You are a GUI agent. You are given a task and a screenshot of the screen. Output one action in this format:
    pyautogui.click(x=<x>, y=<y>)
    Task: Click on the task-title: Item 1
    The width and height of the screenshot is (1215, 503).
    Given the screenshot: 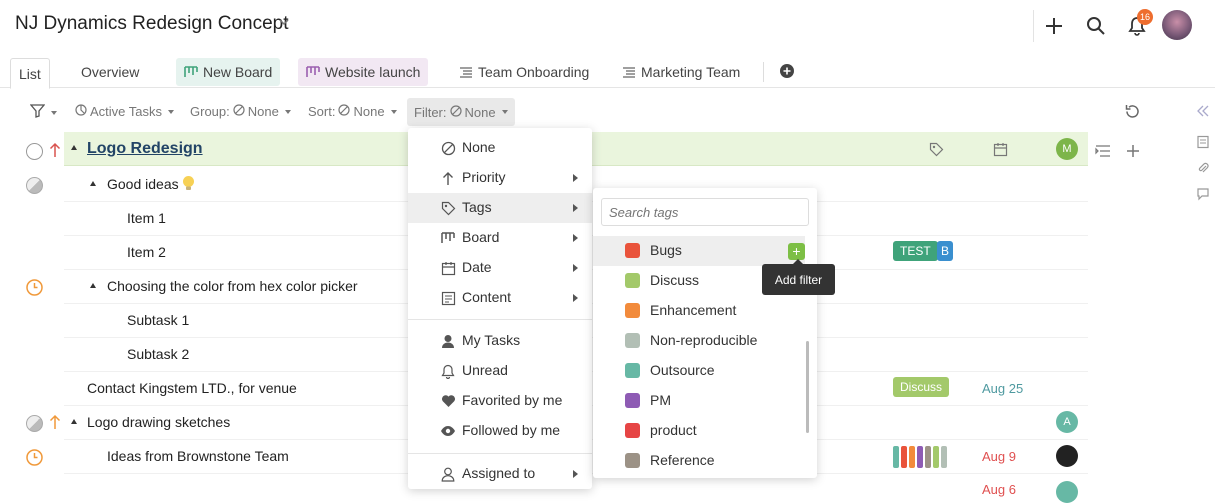 What is the action you would take?
    pyautogui.click(x=146, y=218)
    